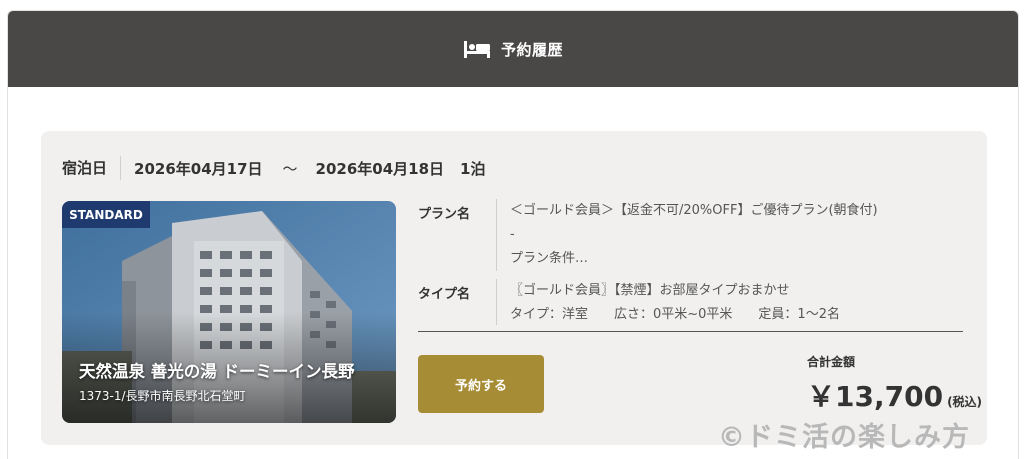 The image size is (1024, 459). Describe the element at coordinates (675, 314) in the screenshot. I see `room-type-specs: タイプ：洋室 広さ：0平米~0平米 定員：1～2名` at that location.